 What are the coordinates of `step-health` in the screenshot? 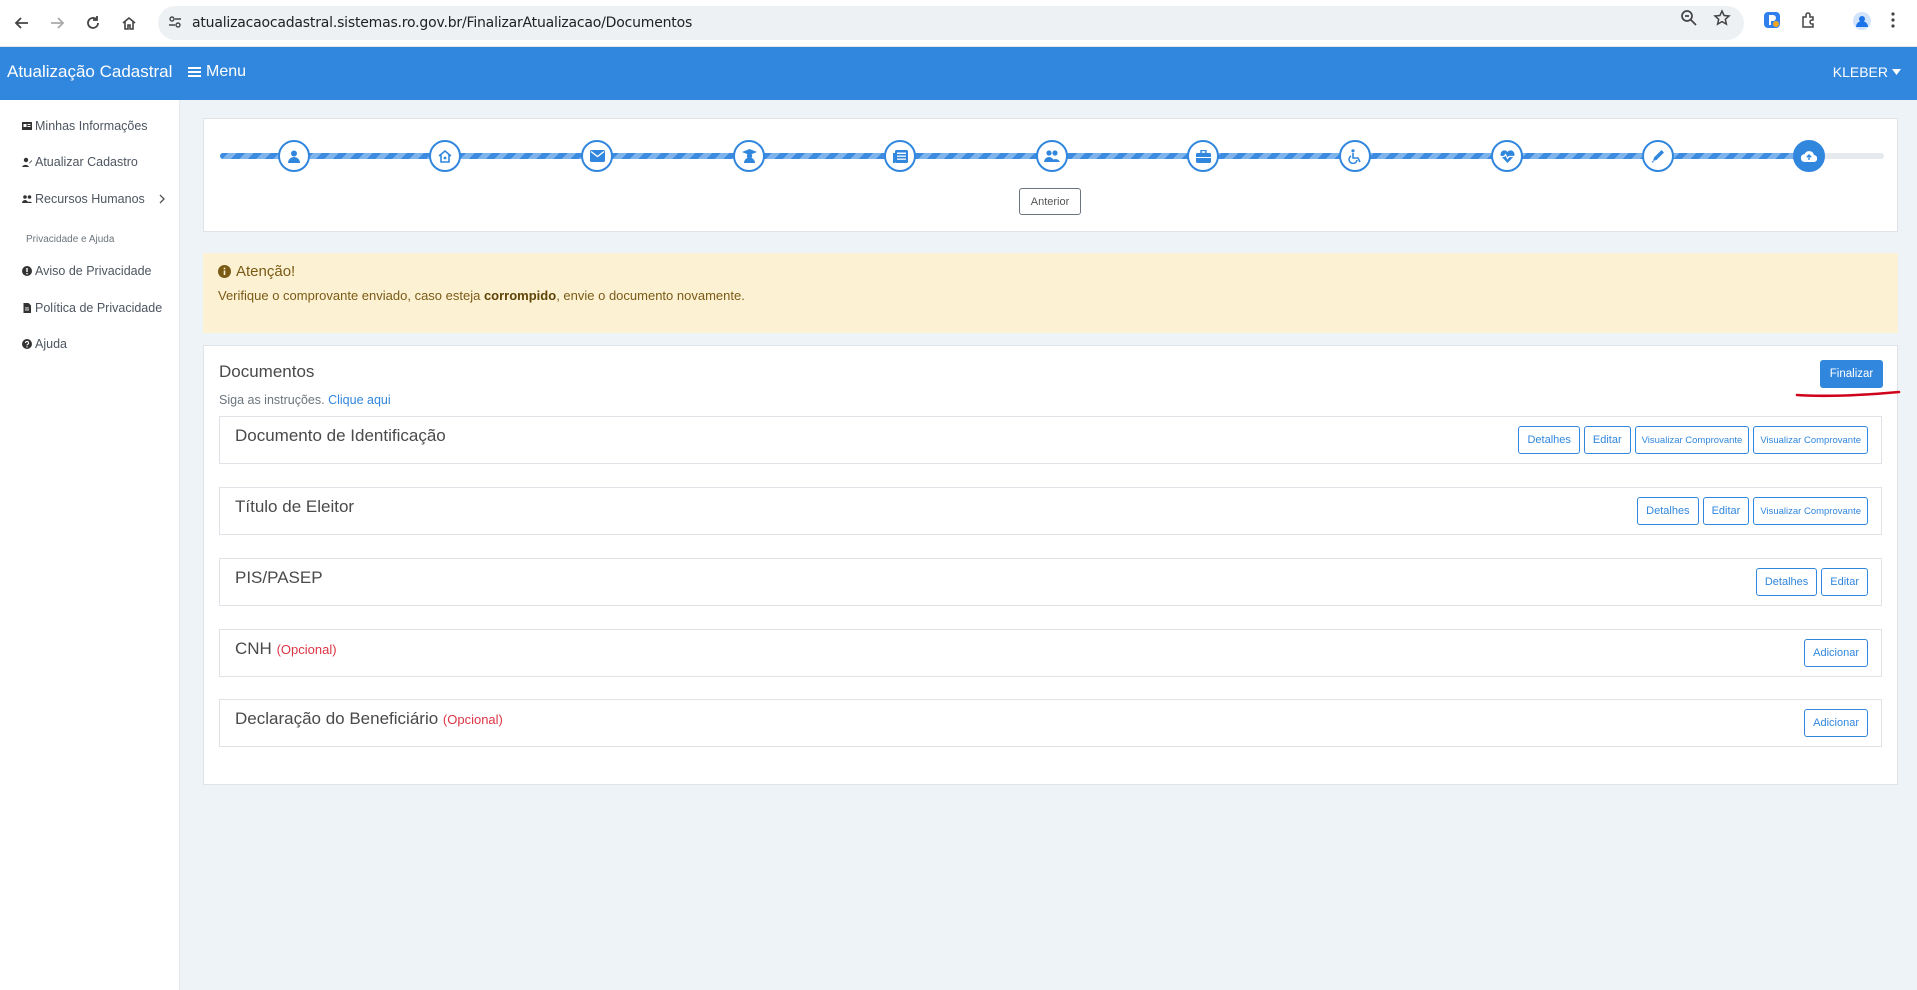 It's located at (1507, 156).